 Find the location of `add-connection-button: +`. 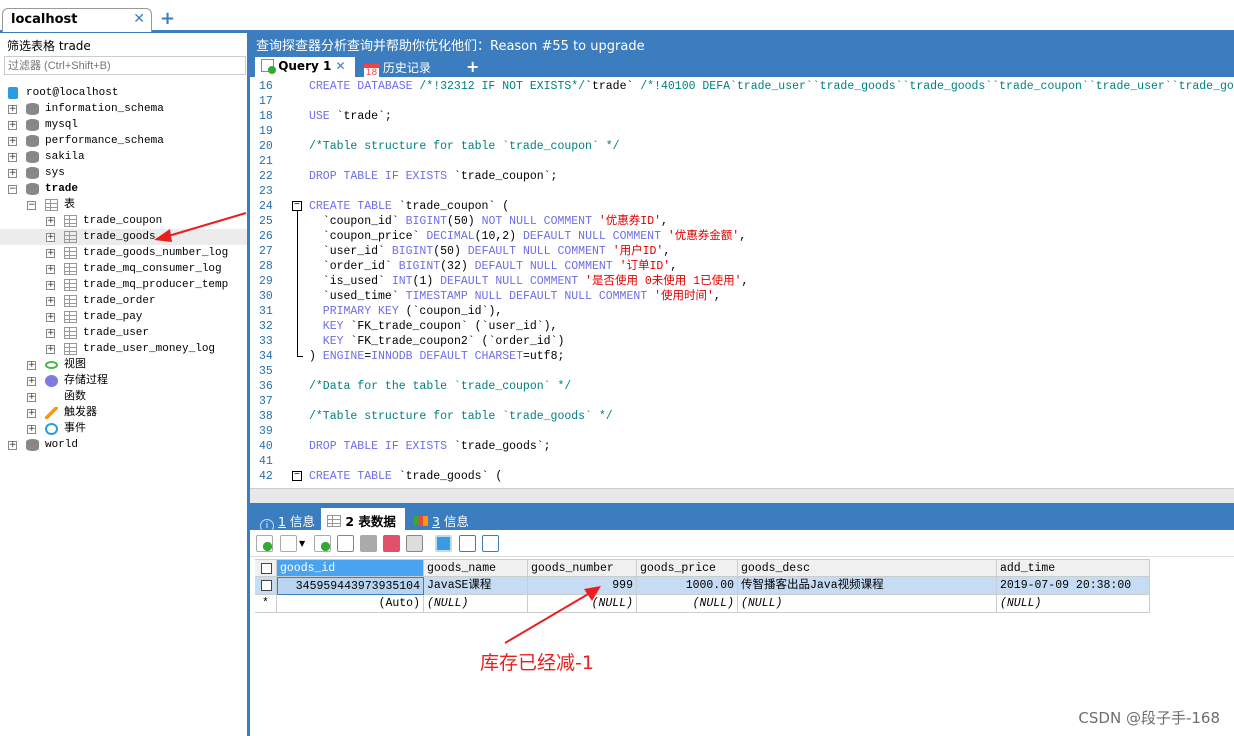

add-connection-button: + is located at coordinates (167, 18).